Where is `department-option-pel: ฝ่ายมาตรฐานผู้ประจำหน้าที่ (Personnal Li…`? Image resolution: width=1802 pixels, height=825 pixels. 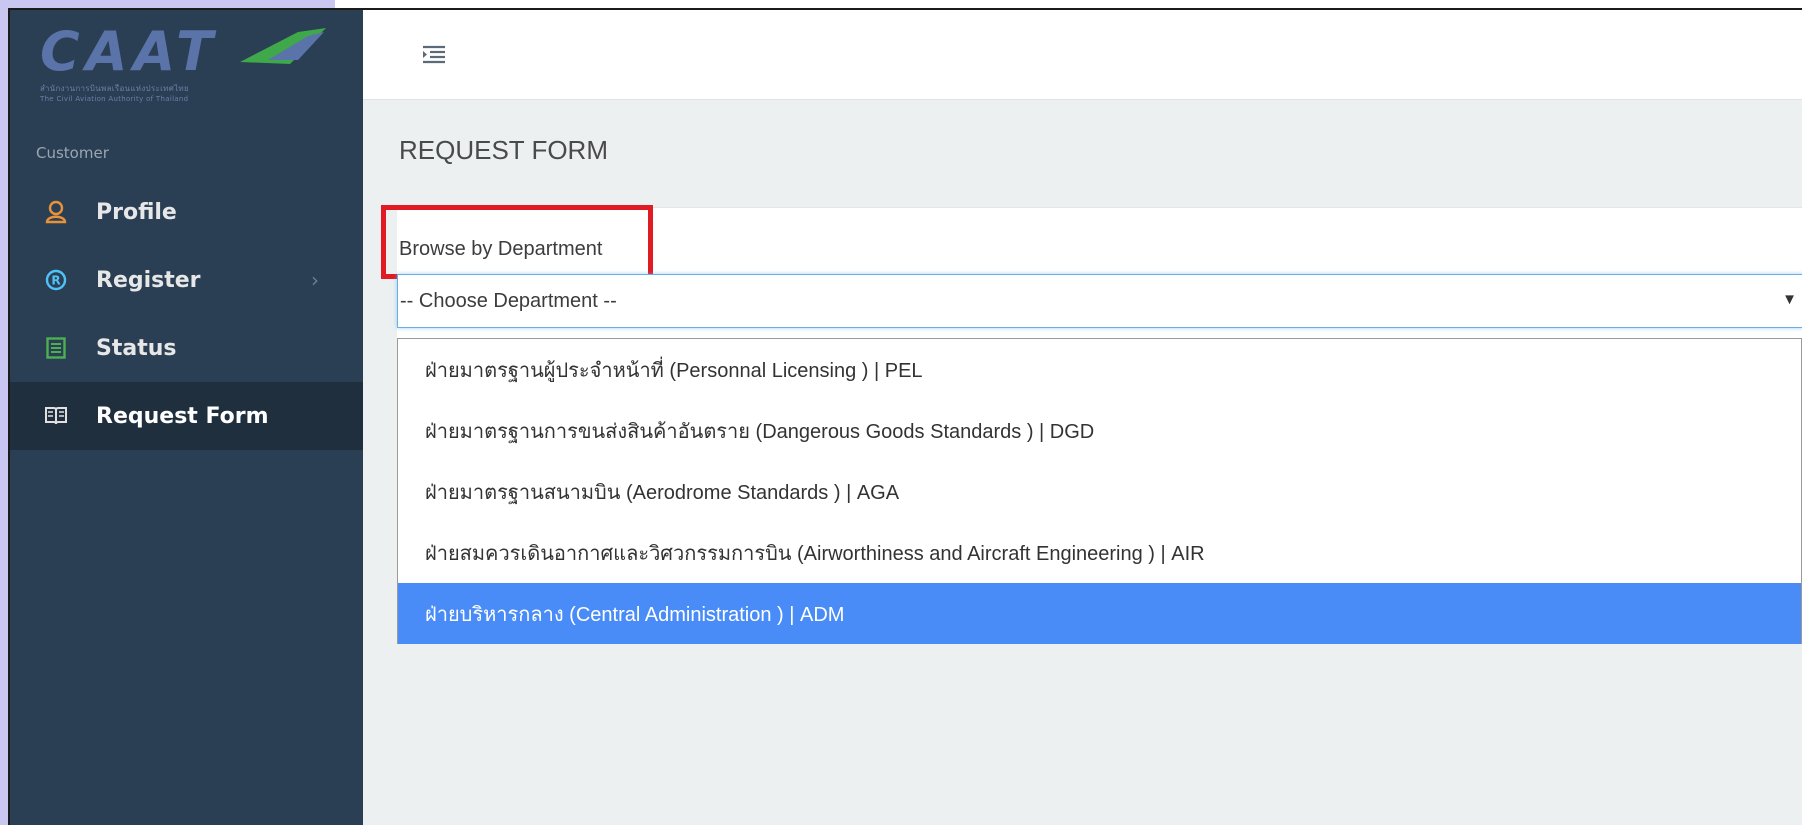
department-option-pel: ฝ่ายมาตรฐานผู้ประจำหน้าที่ (Personnal Li… is located at coordinates (1099, 369).